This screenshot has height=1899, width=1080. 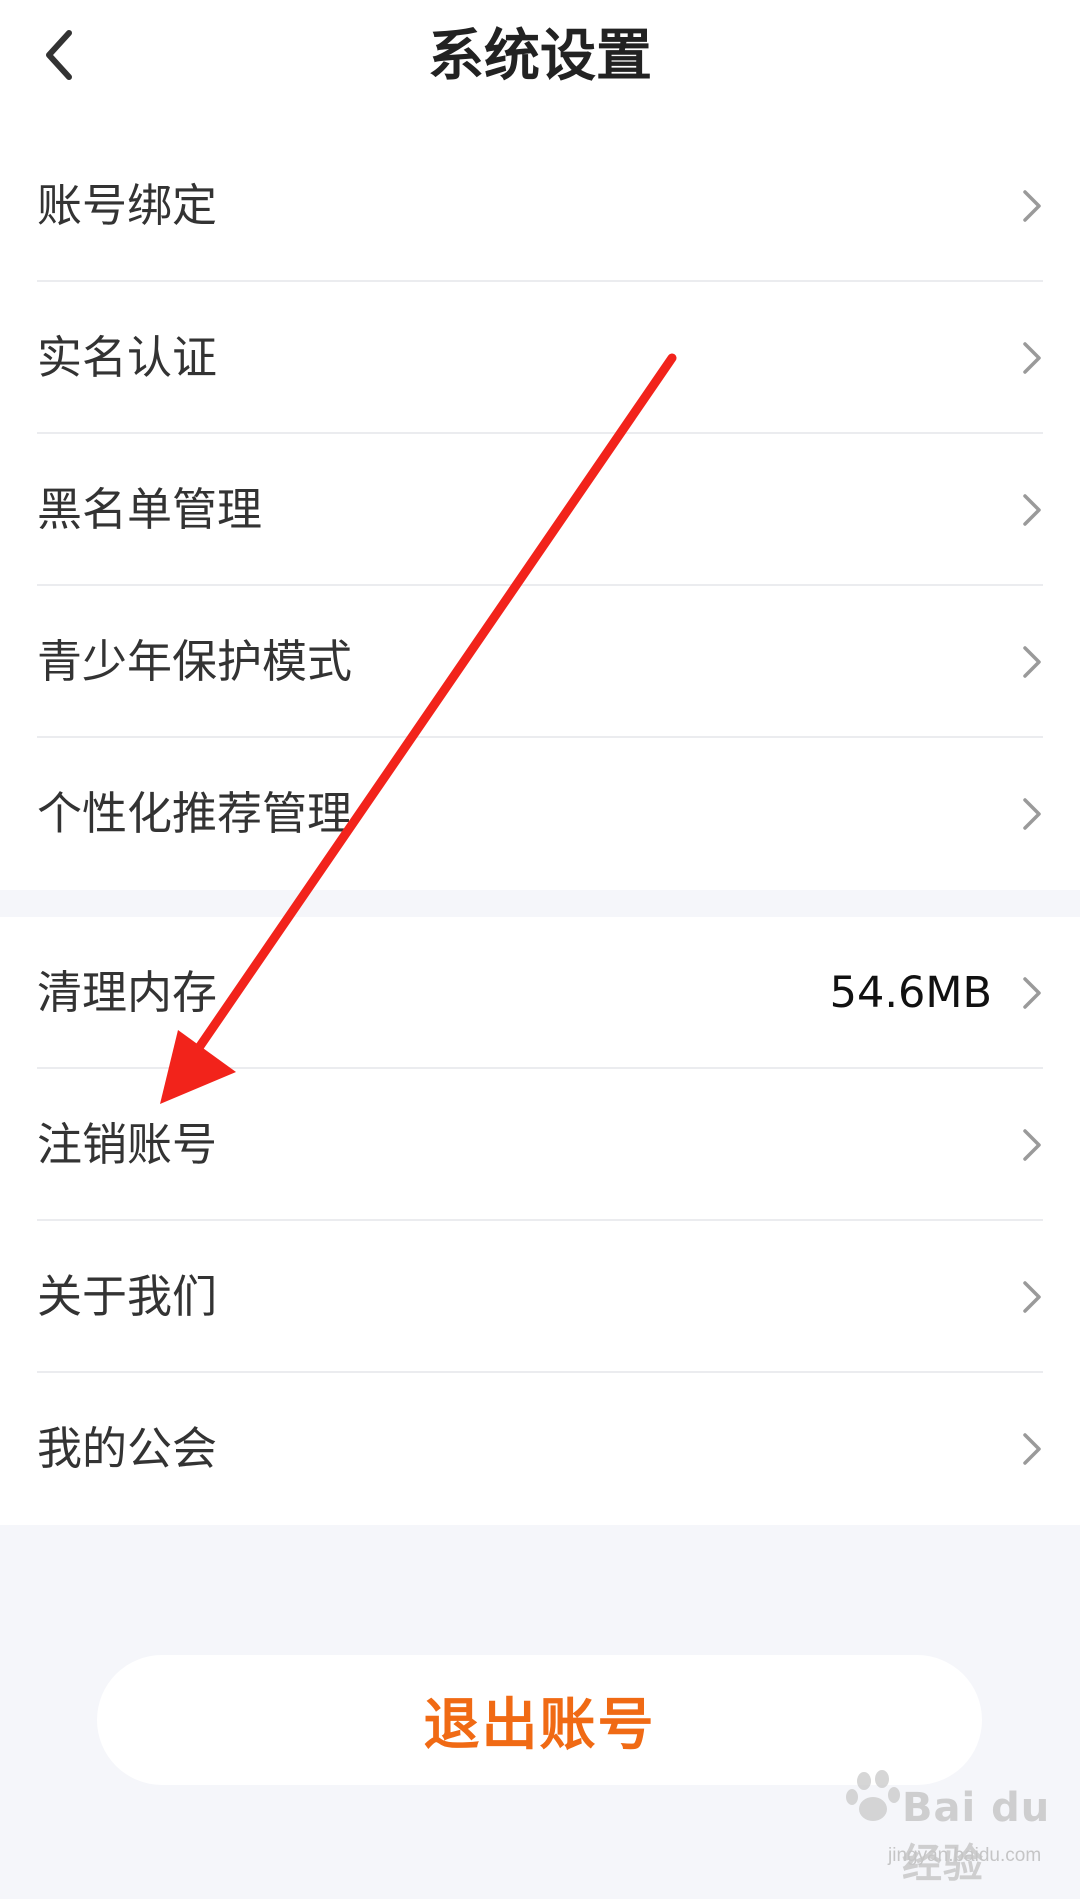 What do you see at coordinates (127, 205) in the screenshot?
I see `settings-item-label: 账号绑定` at bounding box center [127, 205].